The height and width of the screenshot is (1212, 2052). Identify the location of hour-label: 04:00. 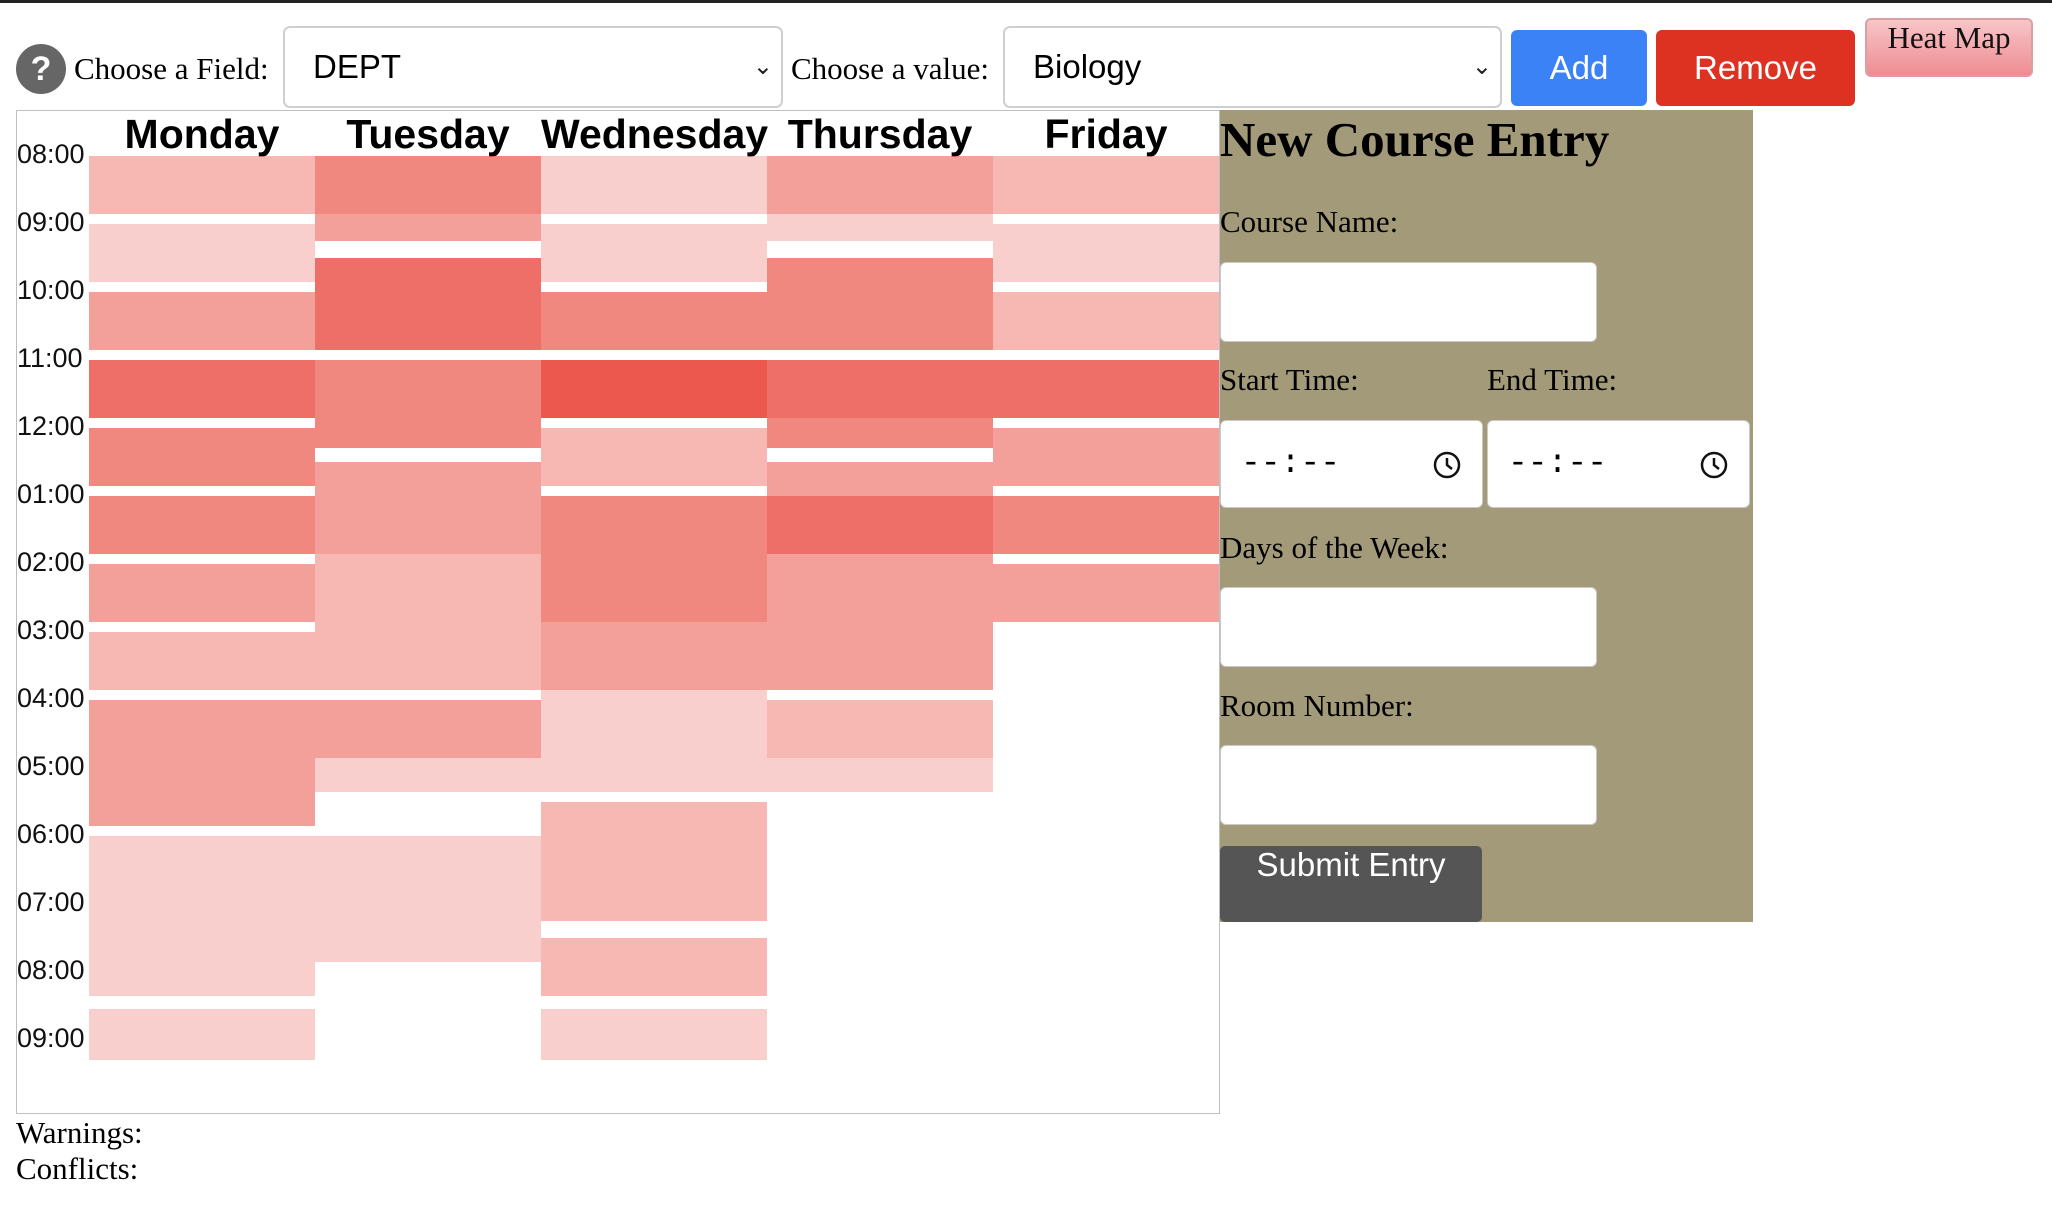
(51, 698).